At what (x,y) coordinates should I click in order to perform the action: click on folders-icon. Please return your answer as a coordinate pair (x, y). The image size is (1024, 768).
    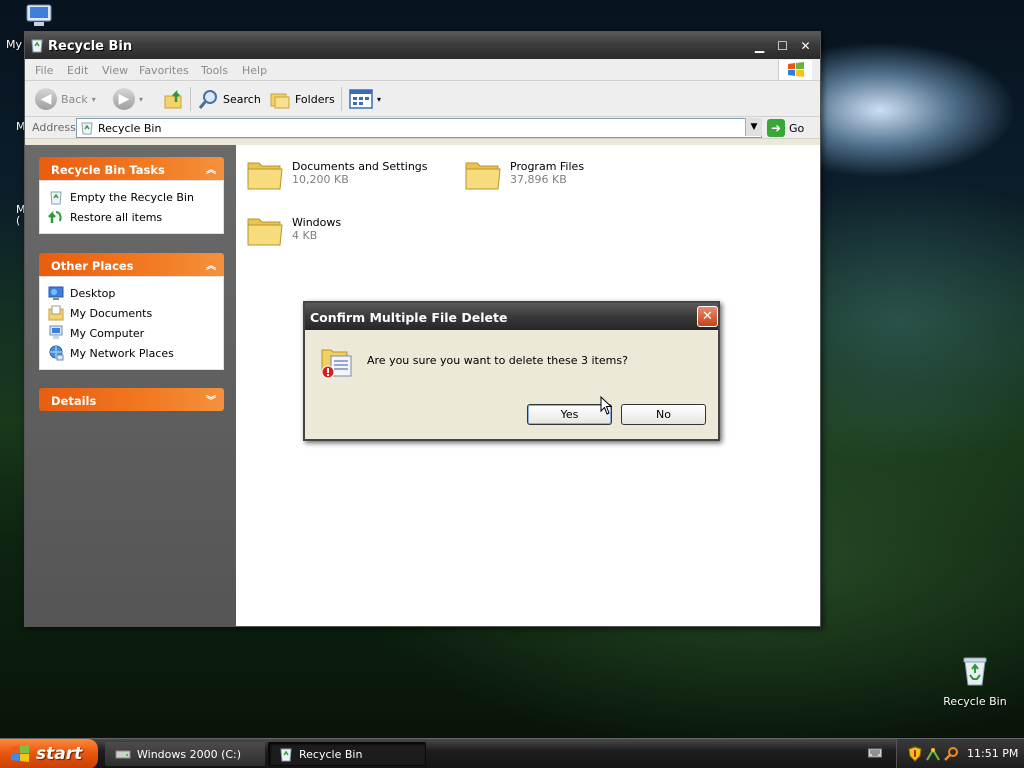
    Looking at the image, I should click on (280, 101).